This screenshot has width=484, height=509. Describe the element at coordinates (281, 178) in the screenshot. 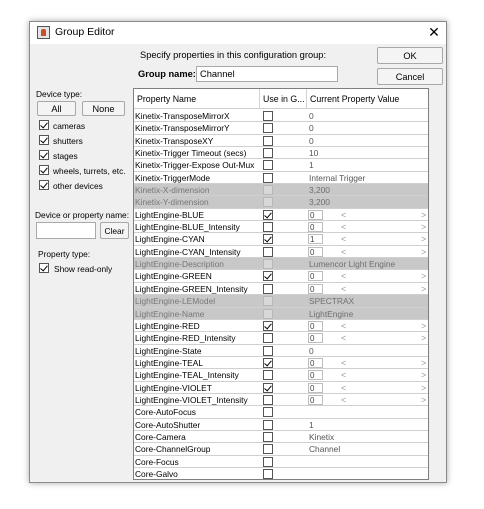

I see `table-row: Kinetix-TriggerMode Internal Trigger` at that location.